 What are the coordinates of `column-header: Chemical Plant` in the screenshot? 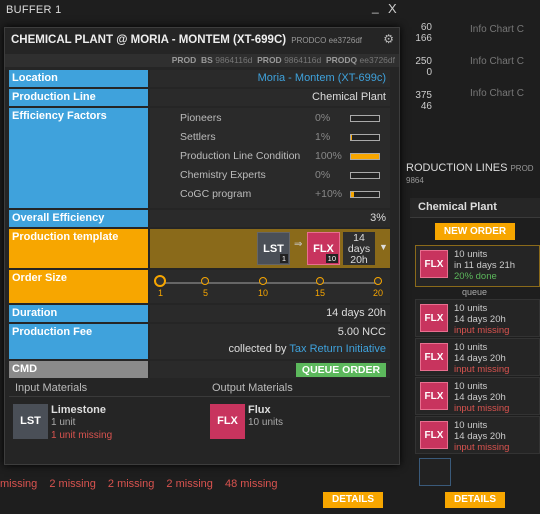 It's located at (475, 208).